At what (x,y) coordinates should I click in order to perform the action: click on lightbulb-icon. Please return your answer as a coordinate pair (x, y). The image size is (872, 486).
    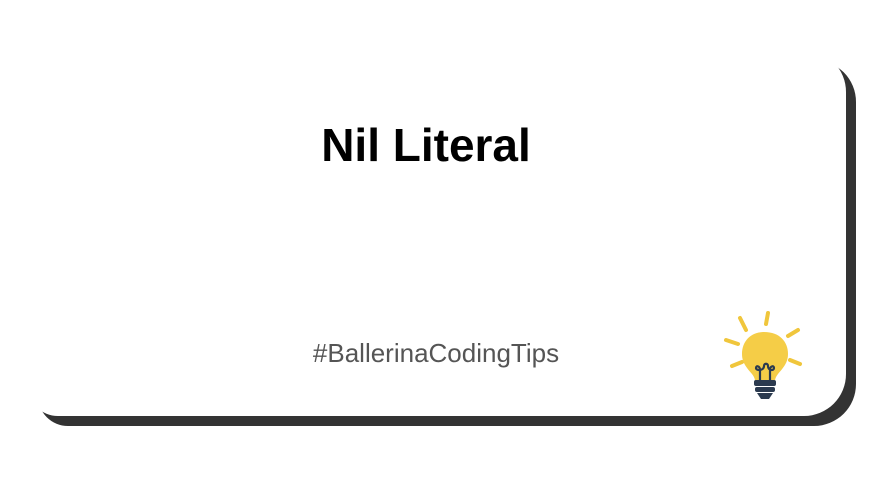
    Looking at the image, I should click on (763, 355).